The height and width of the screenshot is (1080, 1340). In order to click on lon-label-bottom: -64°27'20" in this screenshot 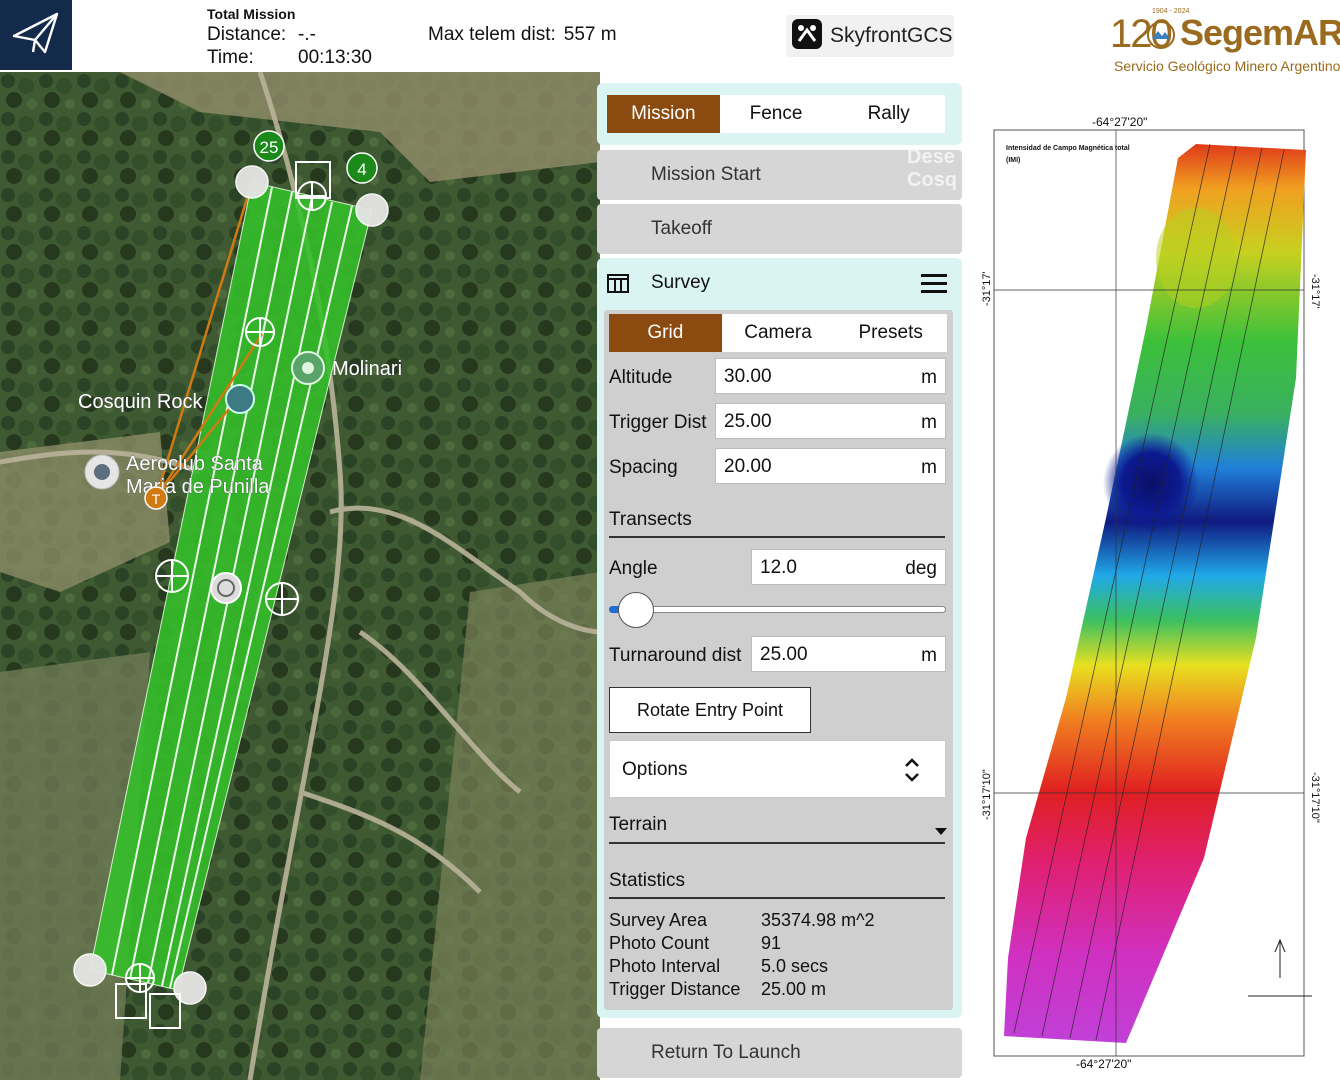, I will do `click(1103, 1064)`.